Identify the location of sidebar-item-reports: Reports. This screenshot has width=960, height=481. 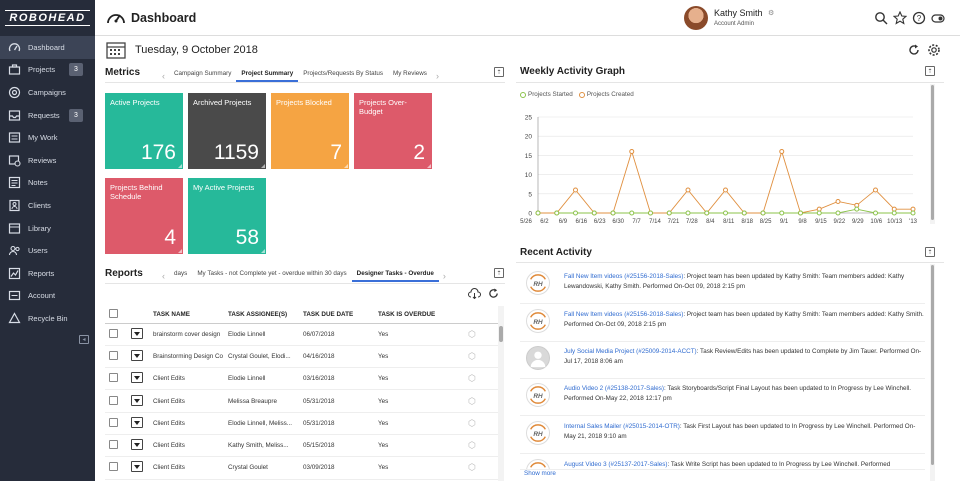
(47, 273).